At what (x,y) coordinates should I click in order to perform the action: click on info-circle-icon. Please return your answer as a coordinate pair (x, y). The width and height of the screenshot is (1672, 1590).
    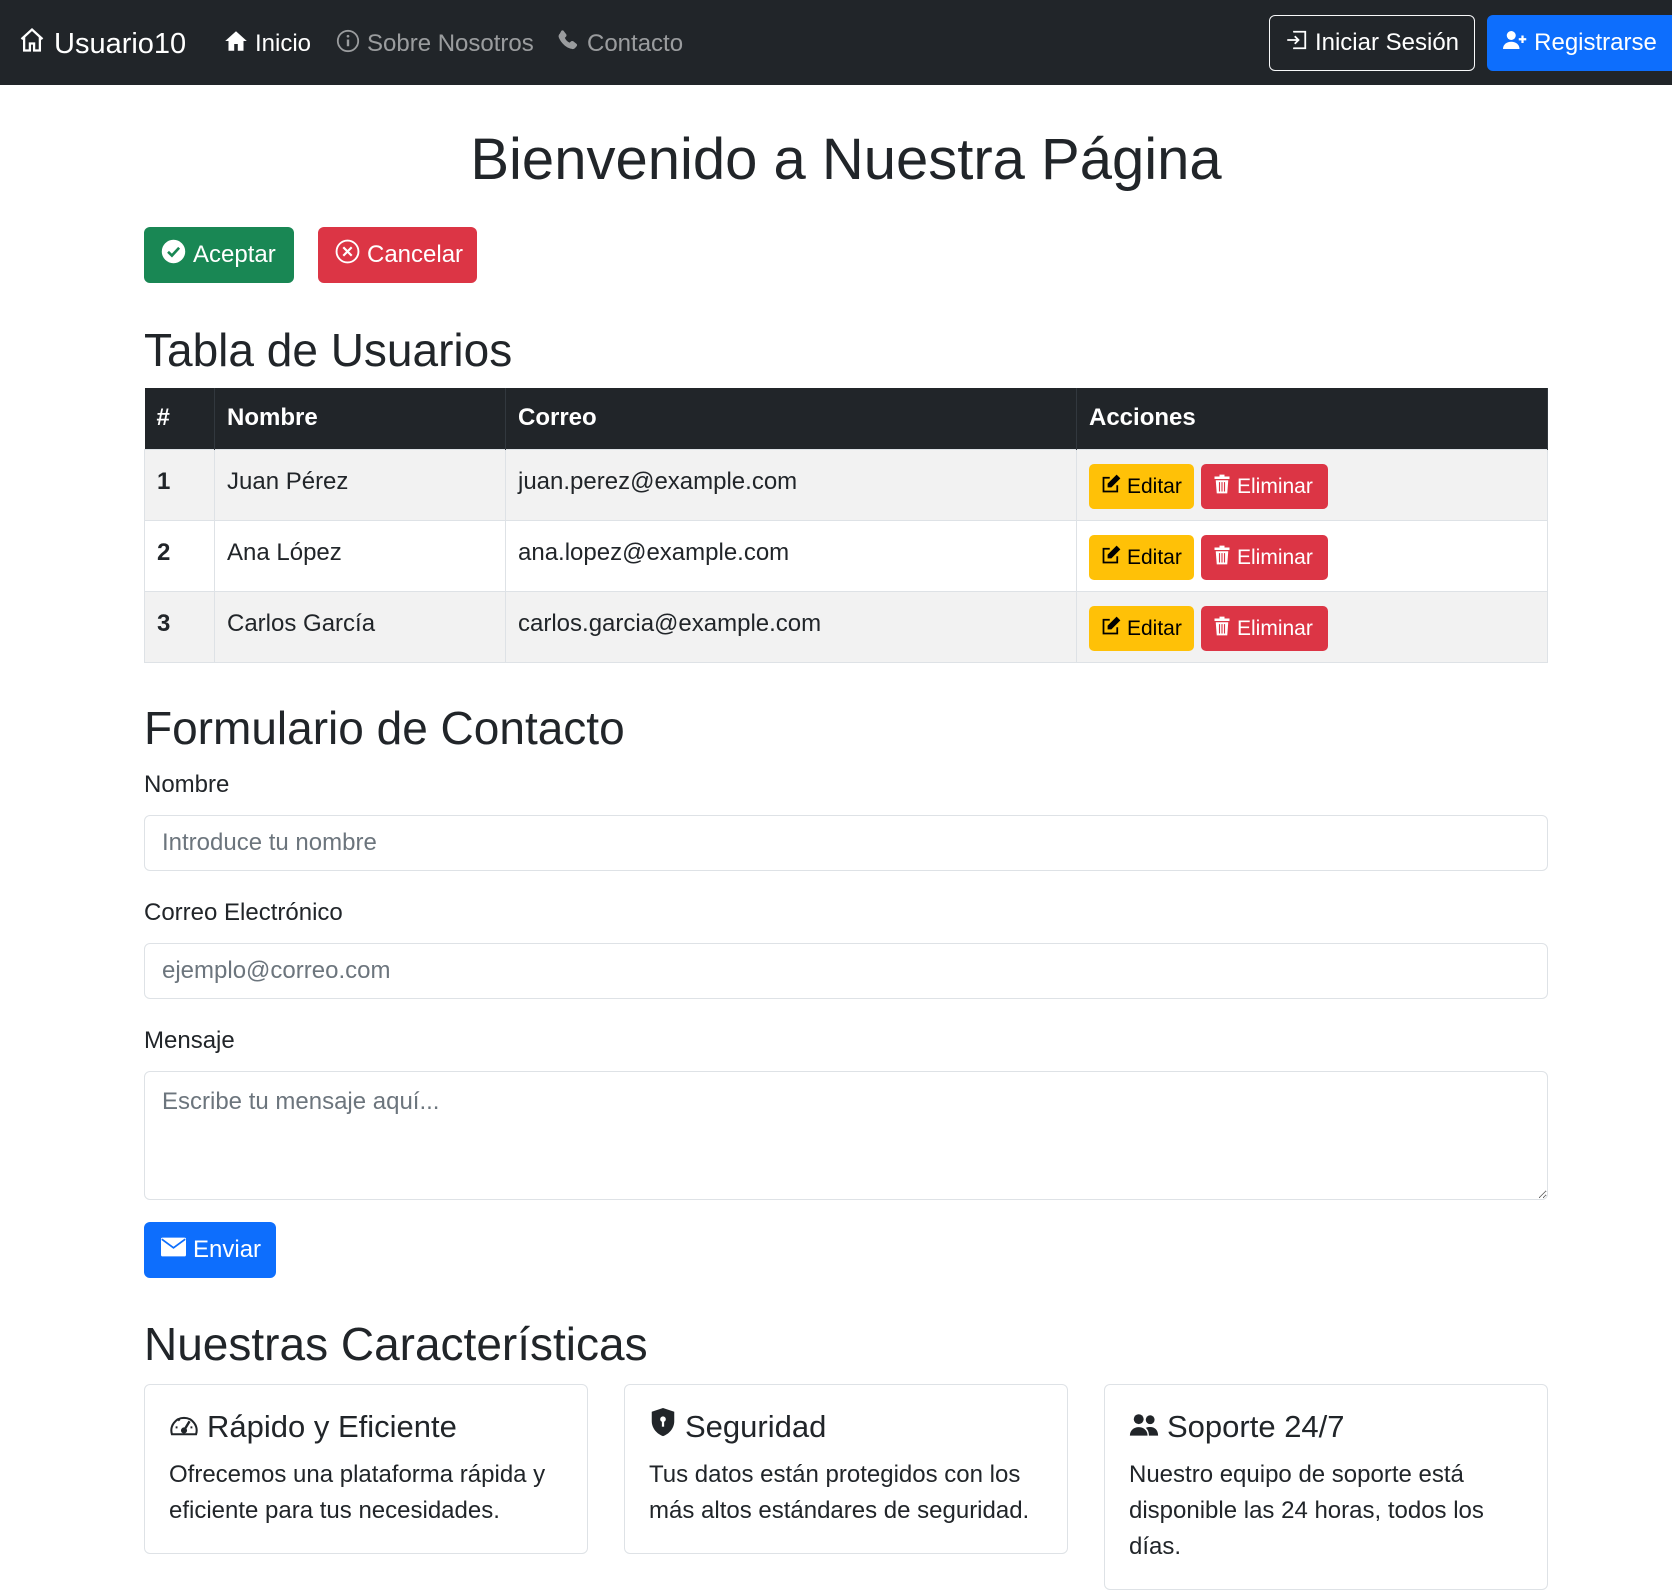
    Looking at the image, I should click on (348, 44).